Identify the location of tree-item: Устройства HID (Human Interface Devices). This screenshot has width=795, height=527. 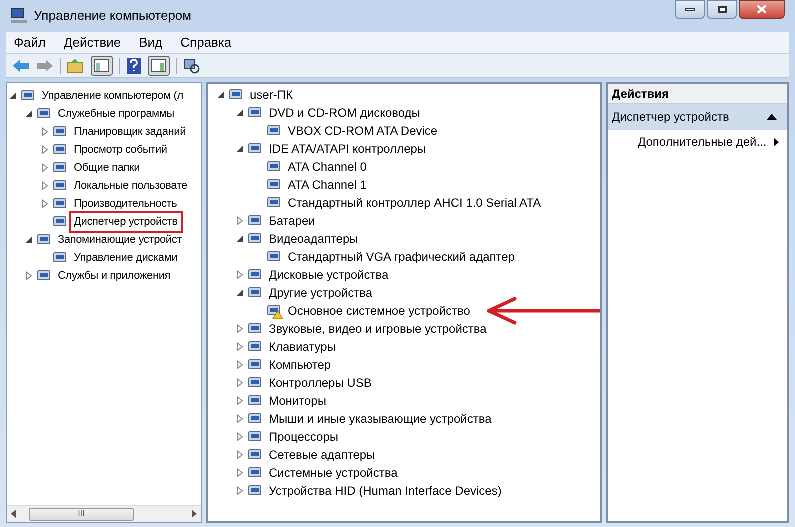
(385, 491).